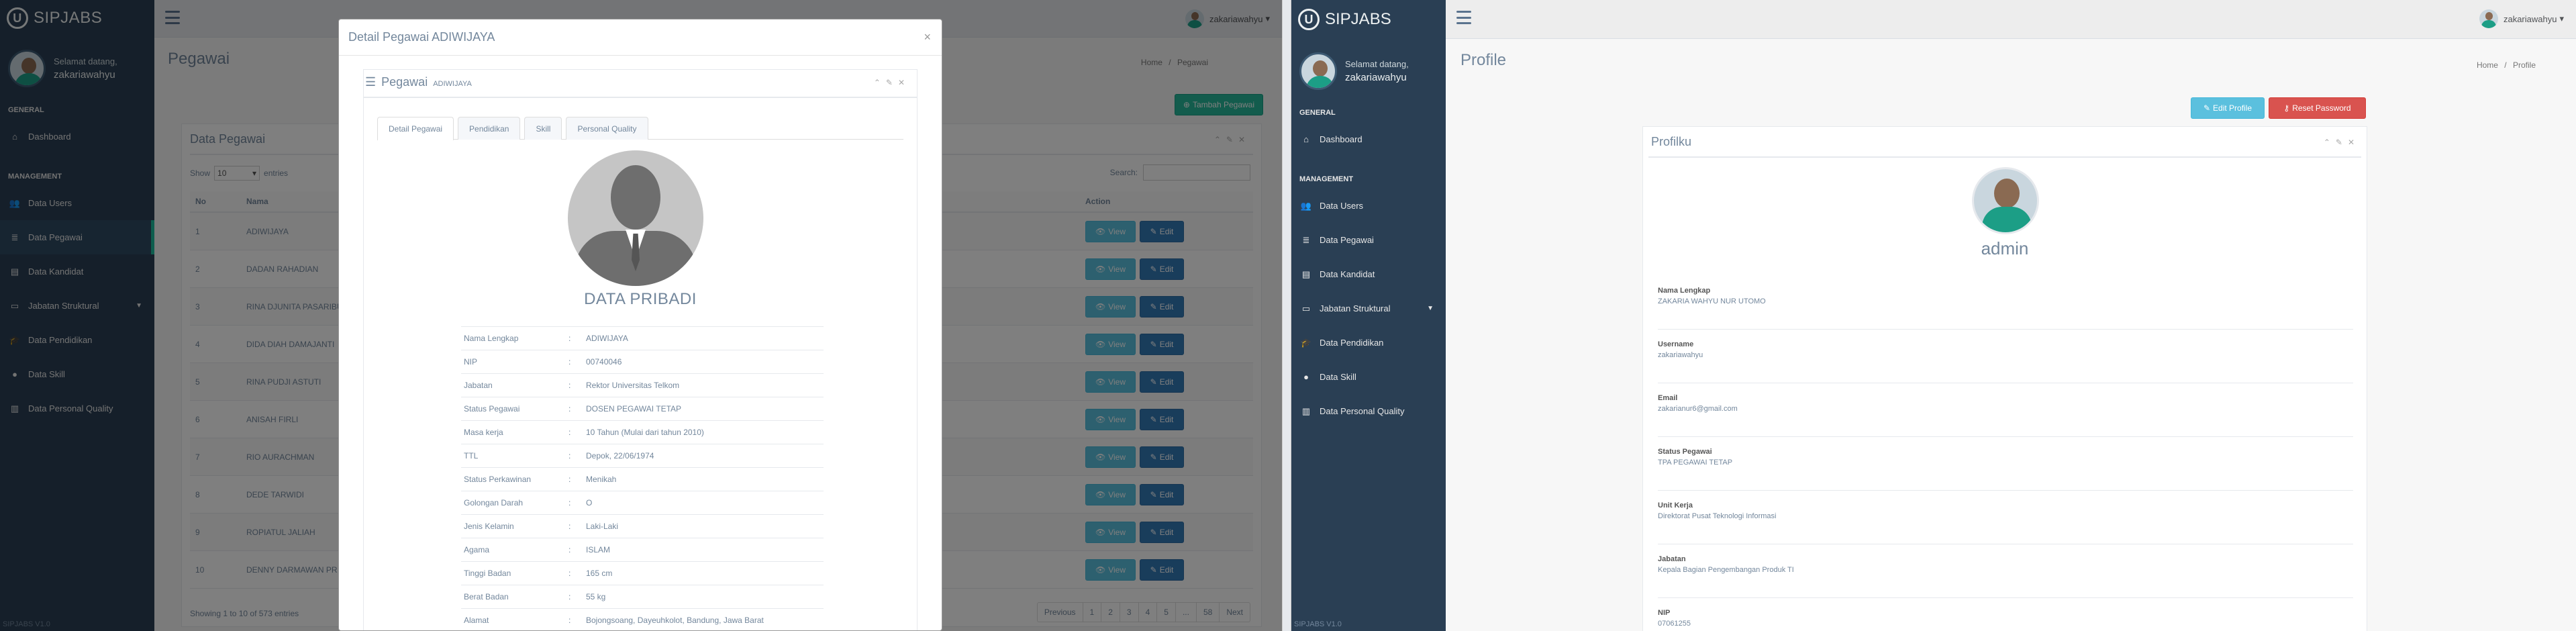 The image size is (2576, 631). Describe the element at coordinates (607, 129) in the screenshot. I see `tab-personal-quality: Personal Quality` at that location.